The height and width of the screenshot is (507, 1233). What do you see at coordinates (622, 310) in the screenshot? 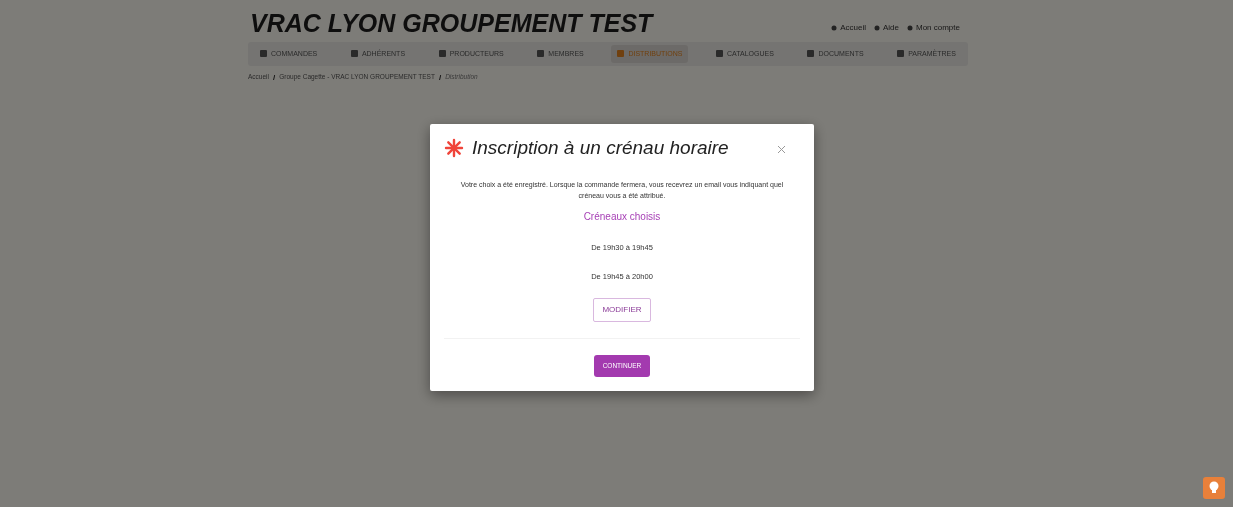
I see `modify-button: MODIFIER` at bounding box center [622, 310].